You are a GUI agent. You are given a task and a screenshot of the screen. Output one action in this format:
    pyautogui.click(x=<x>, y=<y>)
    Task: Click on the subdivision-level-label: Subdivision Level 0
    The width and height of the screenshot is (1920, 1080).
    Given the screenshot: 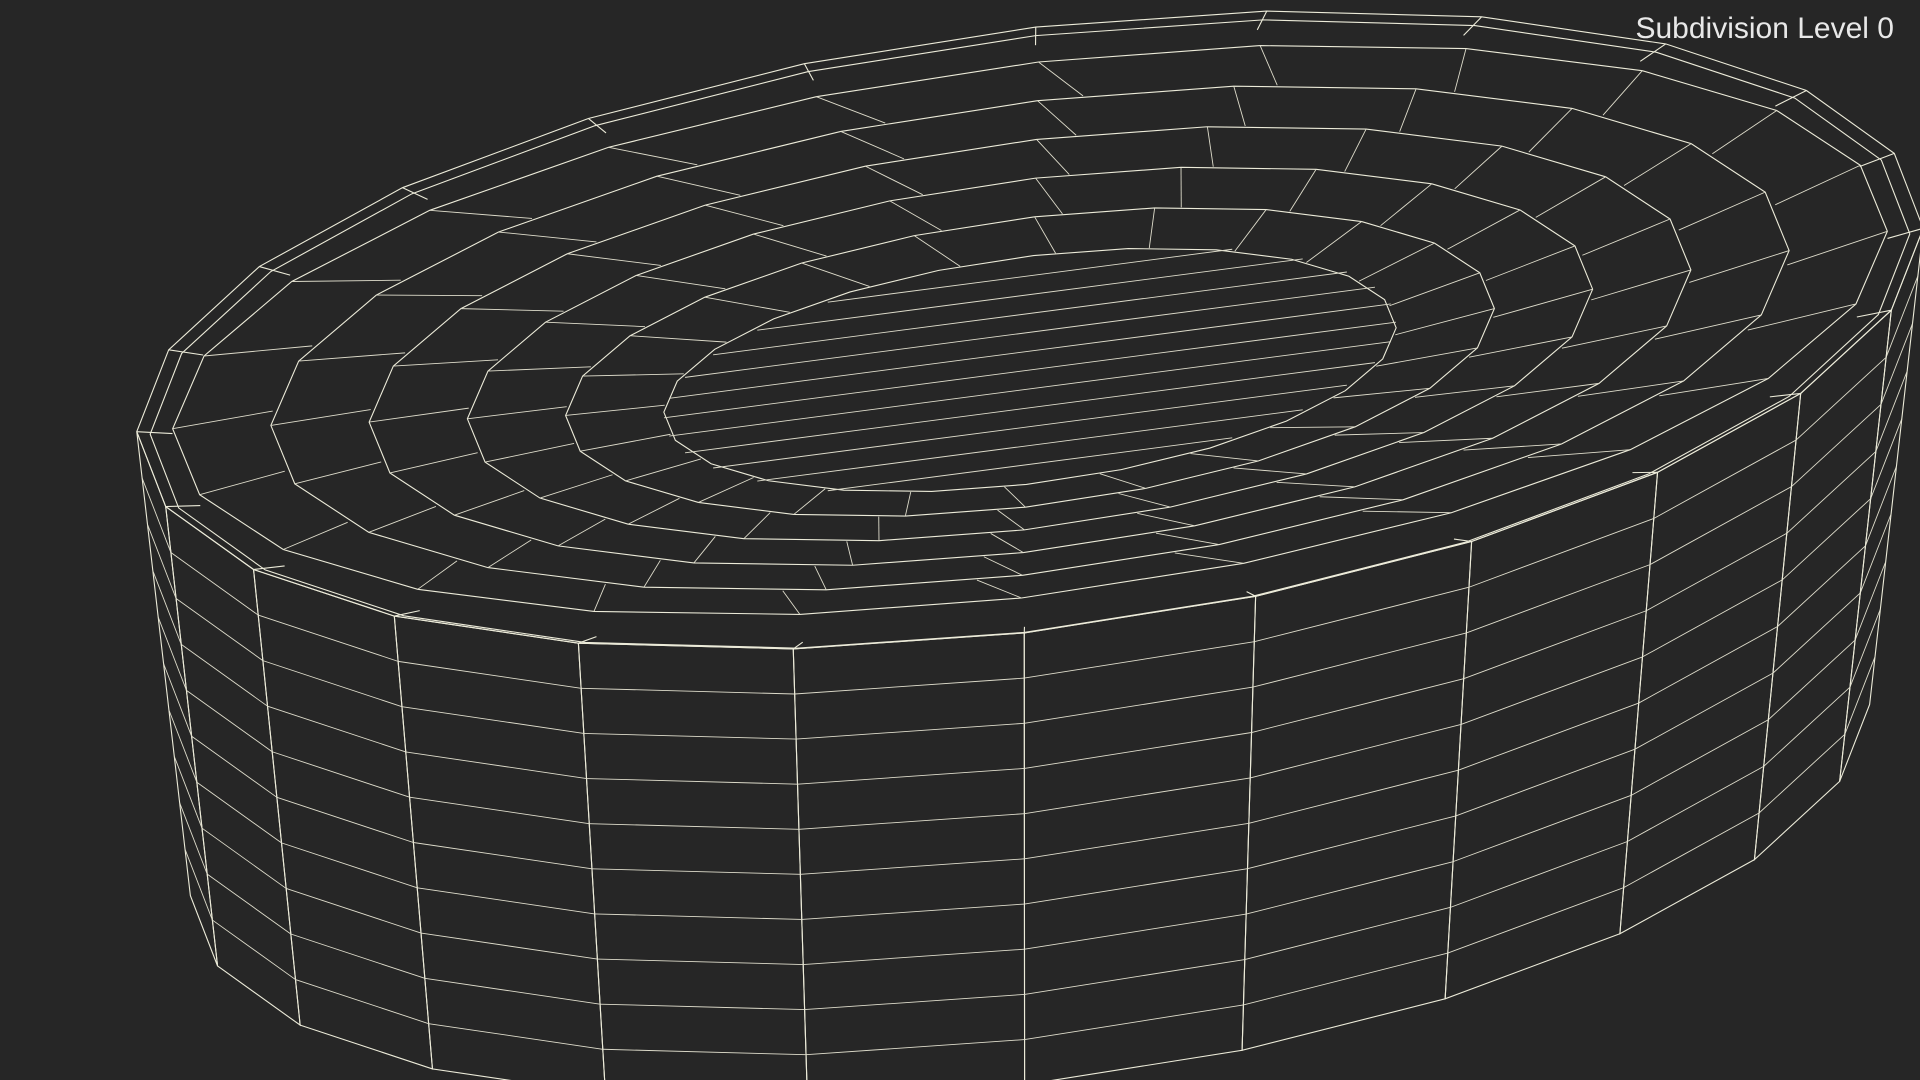 What is the action you would take?
    pyautogui.click(x=1764, y=28)
    